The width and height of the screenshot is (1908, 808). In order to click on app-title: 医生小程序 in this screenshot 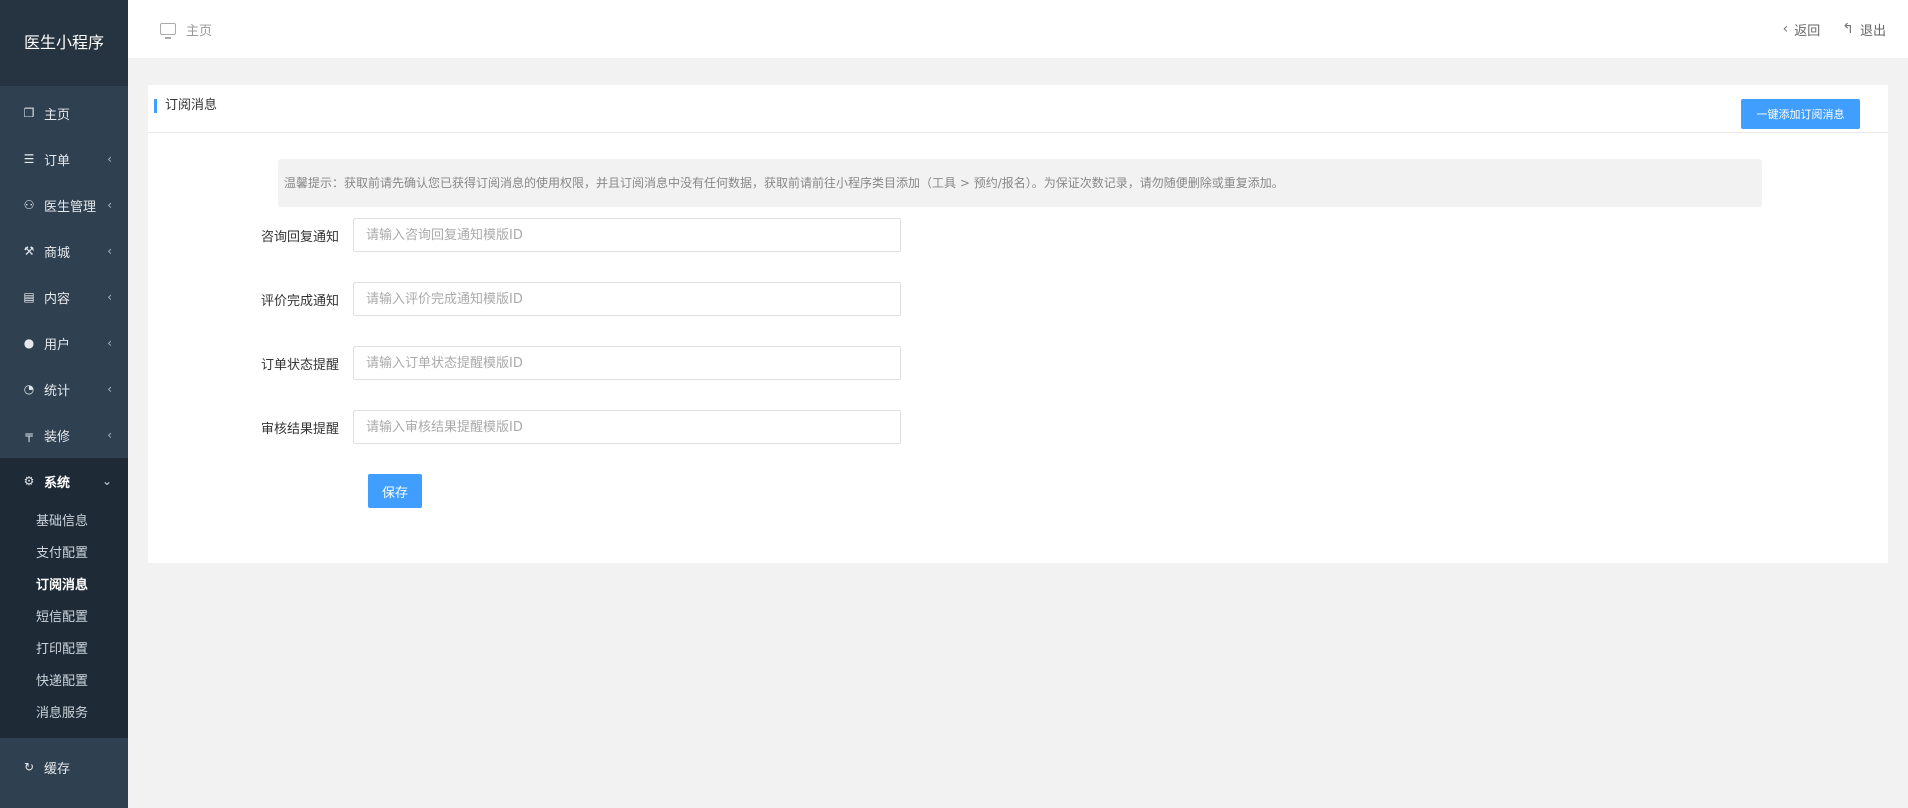, I will do `click(64, 43)`.